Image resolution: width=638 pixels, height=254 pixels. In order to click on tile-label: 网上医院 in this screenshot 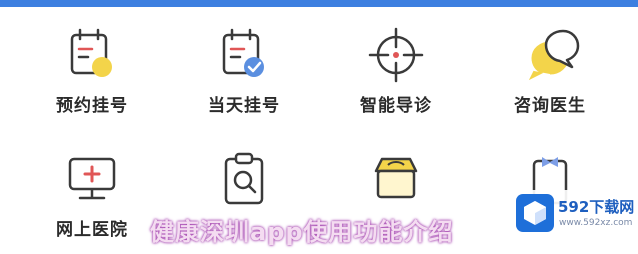, I will do `click(92, 230)`.